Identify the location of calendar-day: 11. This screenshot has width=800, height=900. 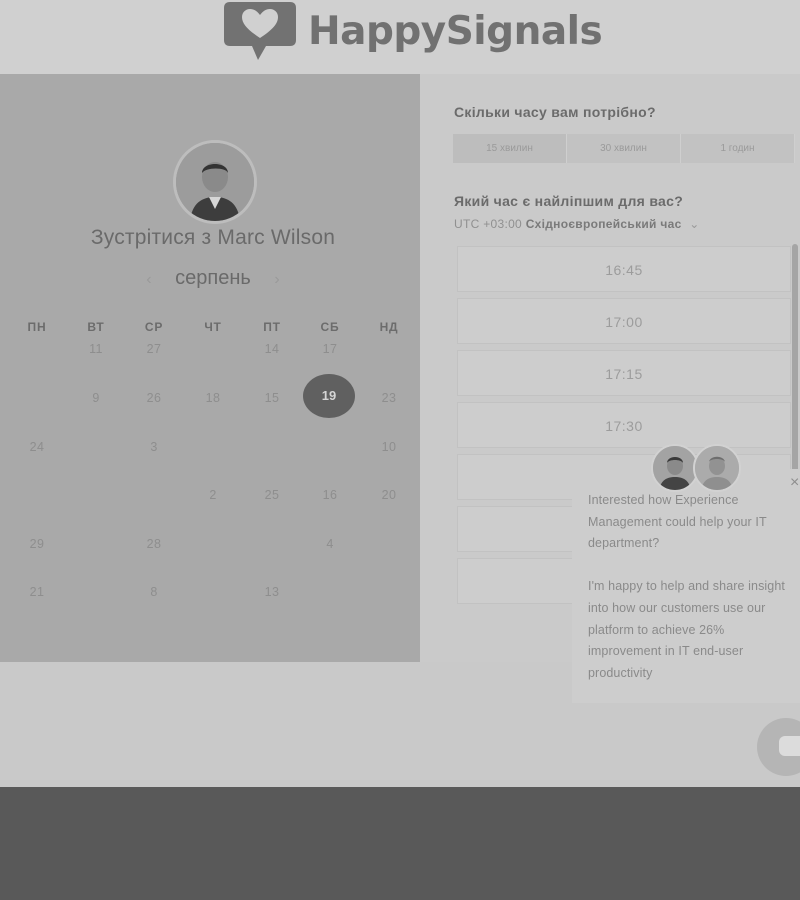
(96, 349).